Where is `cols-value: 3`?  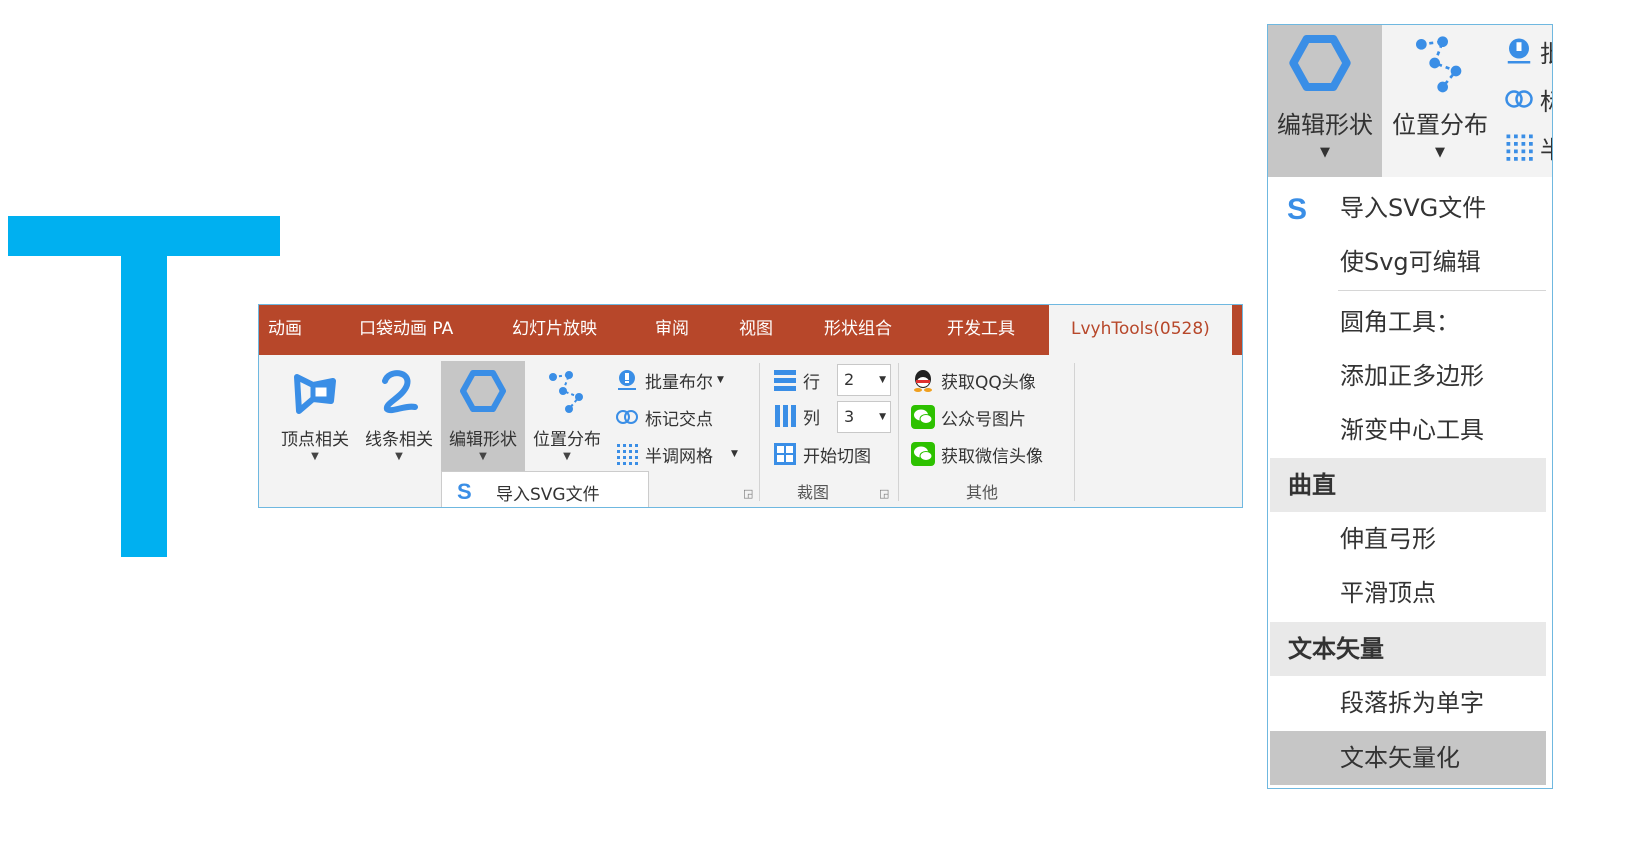
cols-value: 3 is located at coordinates (849, 416).